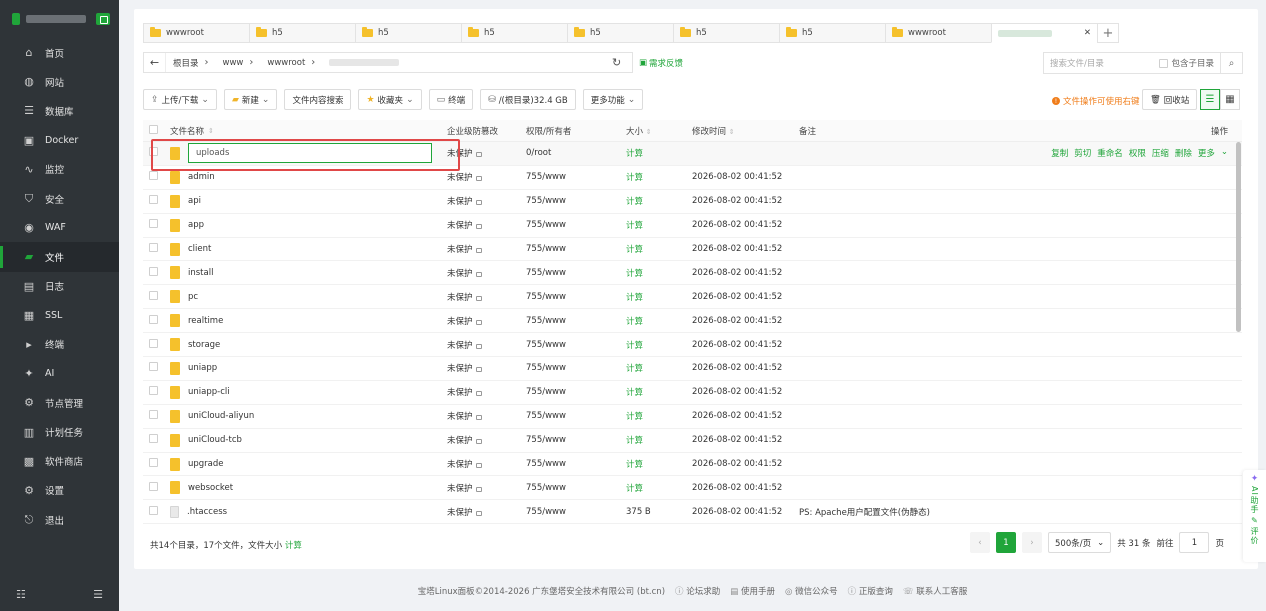 The image size is (1266, 611). What do you see at coordinates (639, 131) in the screenshot?
I see `header-size: 大小 ⇕` at bounding box center [639, 131].